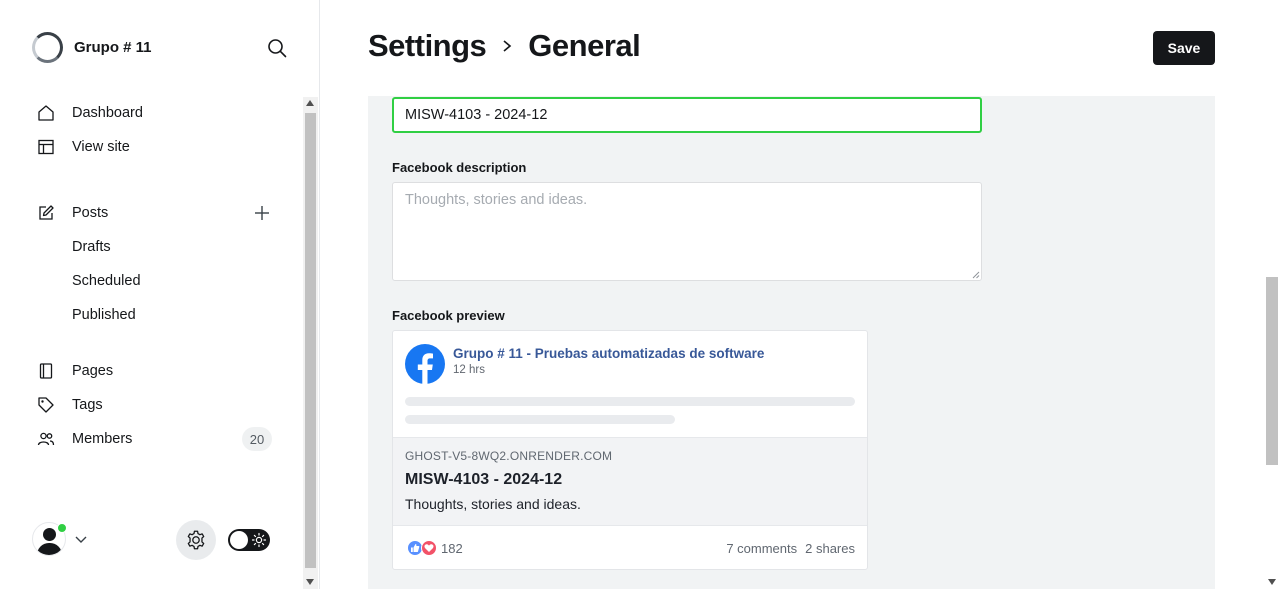  Describe the element at coordinates (257, 439) in the screenshot. I see `members-count-badge: 20` at that location.